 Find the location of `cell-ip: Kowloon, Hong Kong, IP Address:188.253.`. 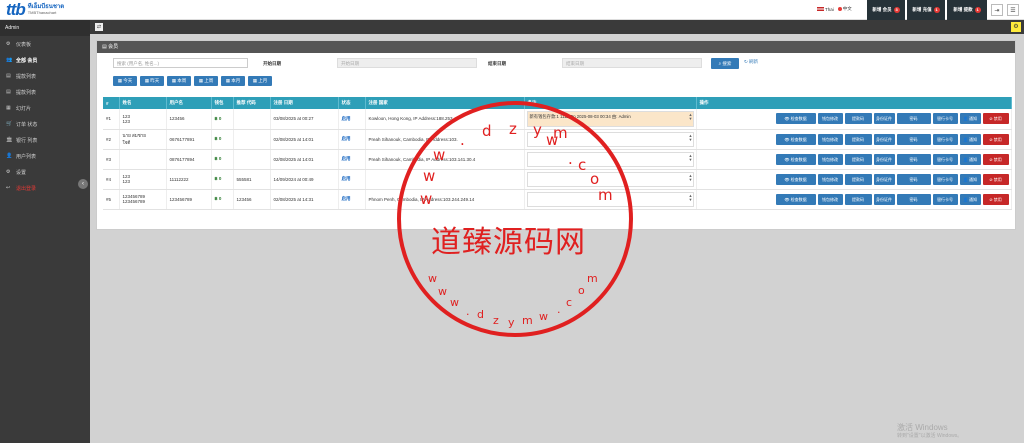

cell-ip: Kowloon, Hong Kong, IP Address:188.253. is located at coordinates (445, 119).